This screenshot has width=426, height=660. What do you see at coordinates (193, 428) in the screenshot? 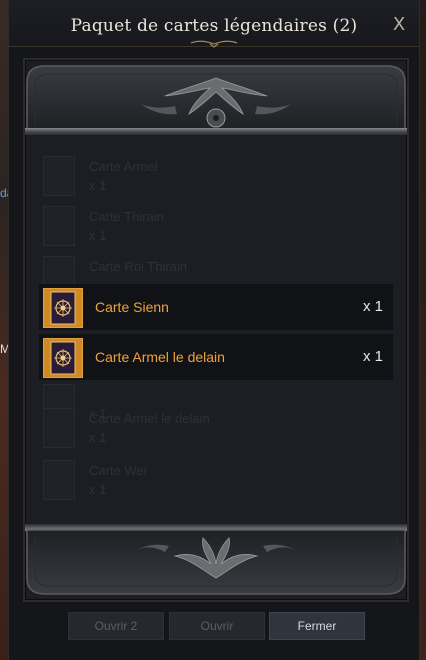
I see `faded-list-item: Carte Armel le delain x 1` at bounding box center [193, 428].